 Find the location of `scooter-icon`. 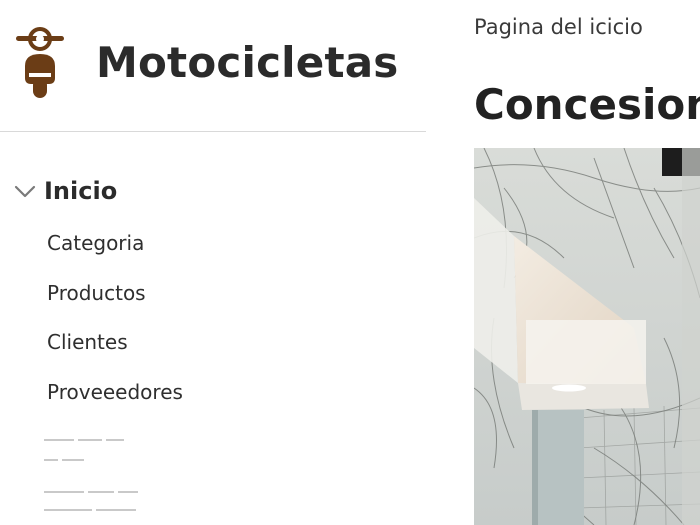

scooter-icon is located at coordinates (40, 62).